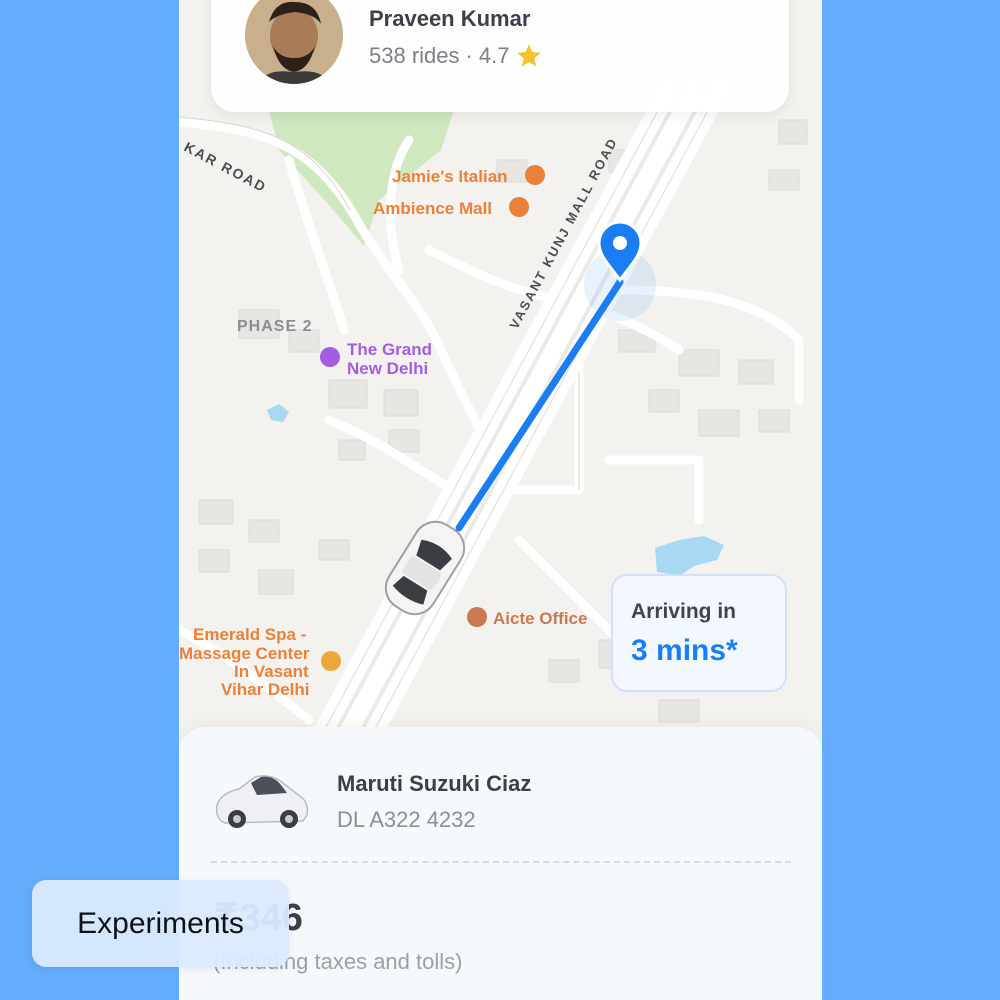 The image size is (1000, 1000). Describe the element at coordinates (684, 650) in the screenshot. I see `eta-value: 3 mins*` at that location.